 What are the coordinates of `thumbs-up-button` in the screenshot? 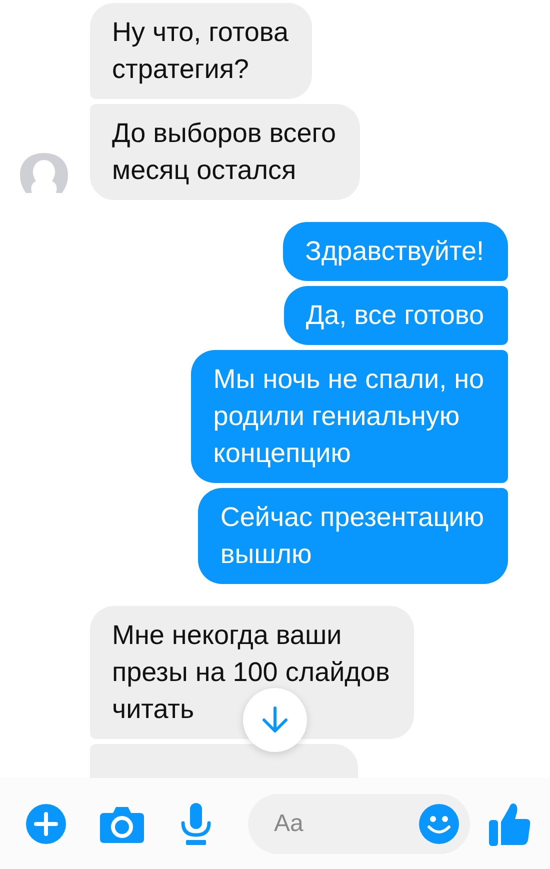 It's located at (510, 824).